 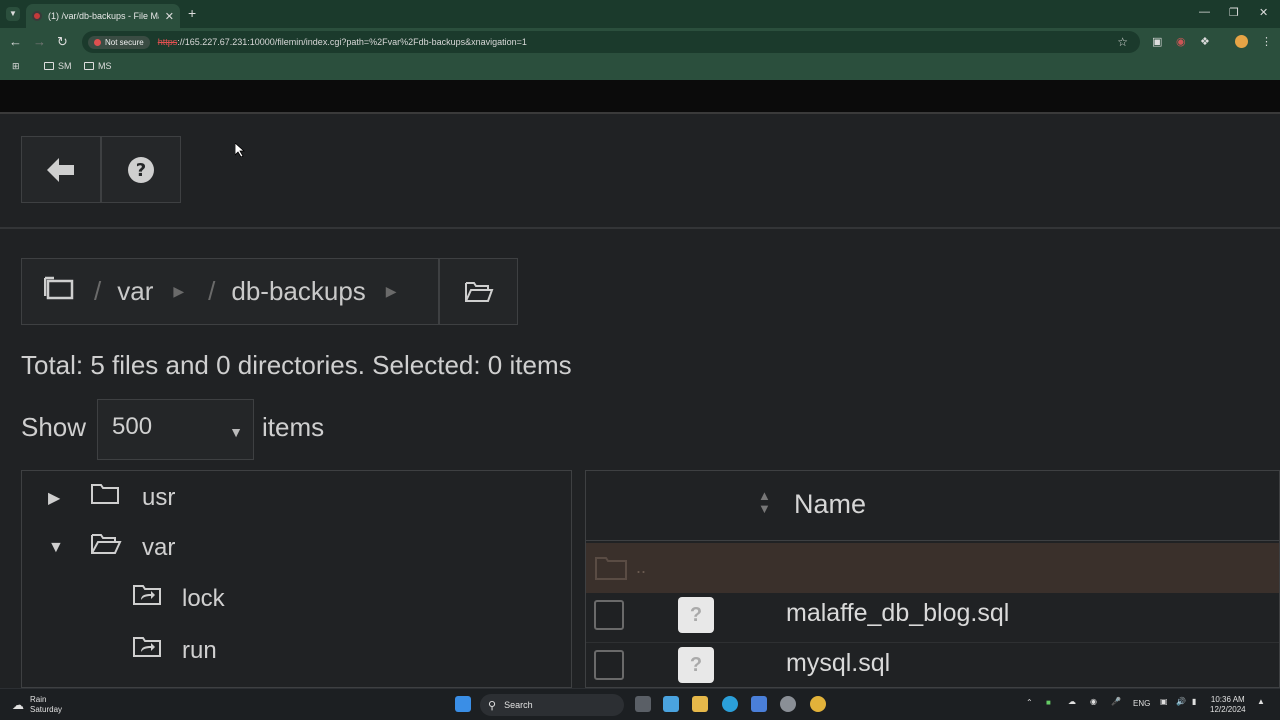 What do you see at coordinates (1241, 41) in the screenshot?
I see `profile-avatar` at bounding box center [1241, 41].